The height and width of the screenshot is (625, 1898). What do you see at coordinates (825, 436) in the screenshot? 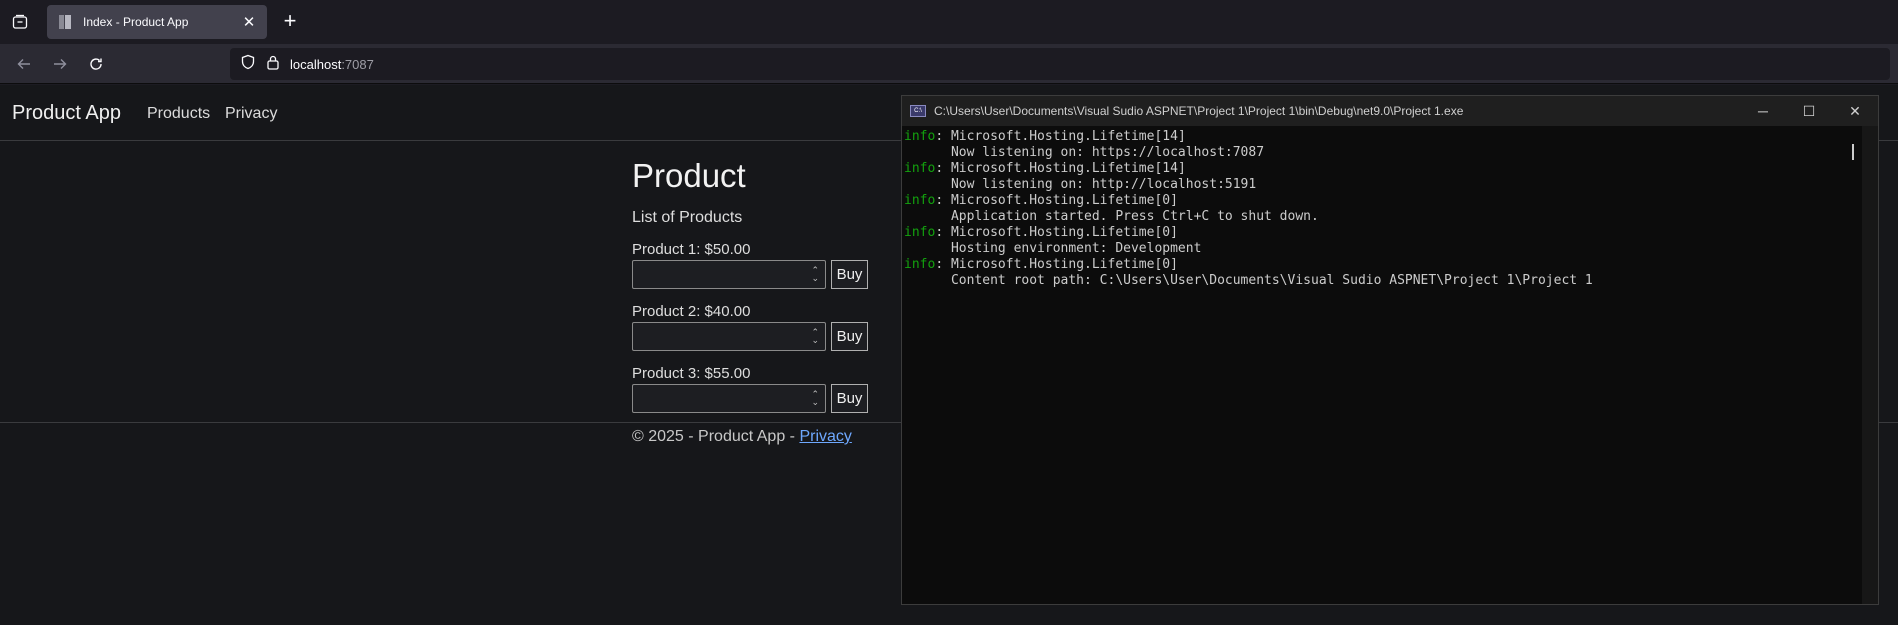
I see `footer-privacy-link: Privacy` at bounding box center [825, 436].